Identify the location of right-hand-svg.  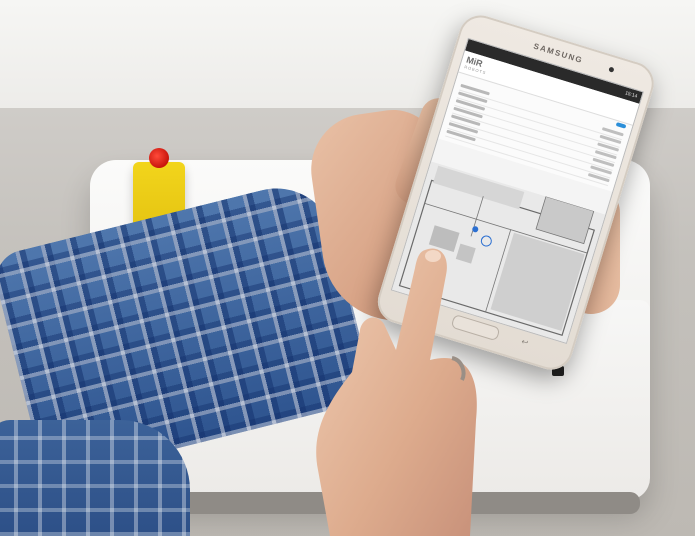
(396, 392).